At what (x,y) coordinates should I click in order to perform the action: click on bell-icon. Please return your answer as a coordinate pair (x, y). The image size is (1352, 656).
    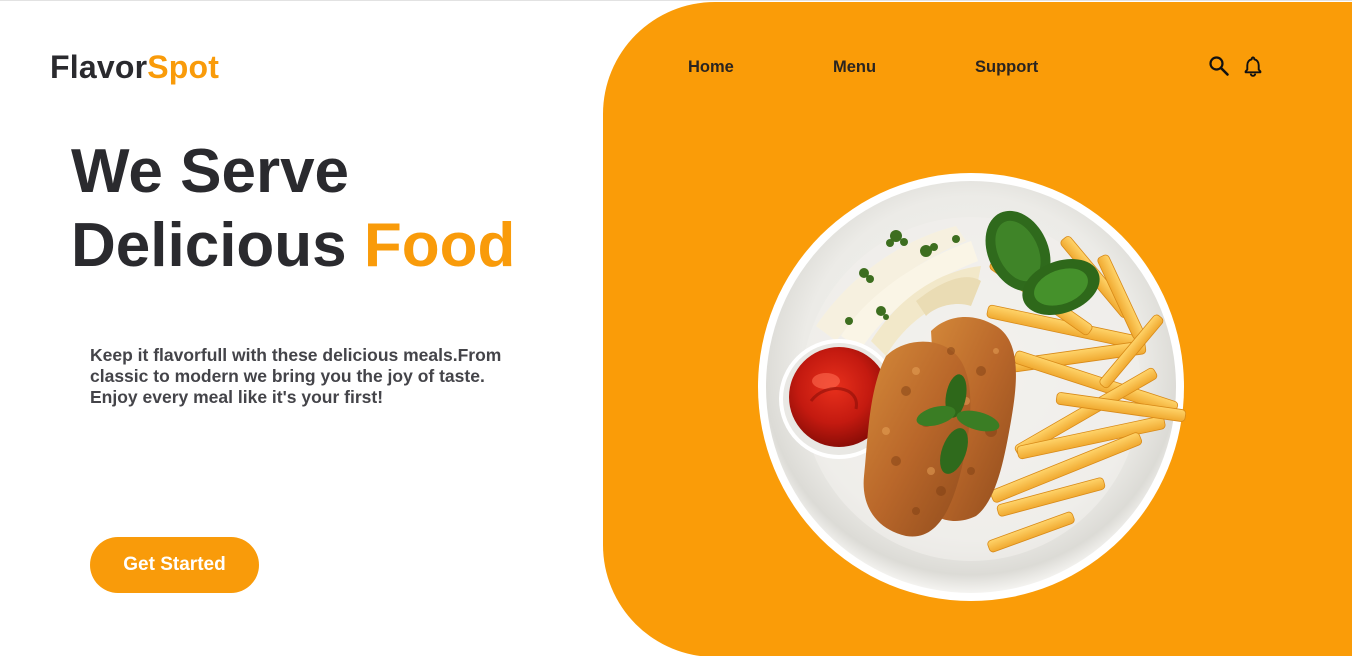
    Looking at the image, I should click on (1253, 66).